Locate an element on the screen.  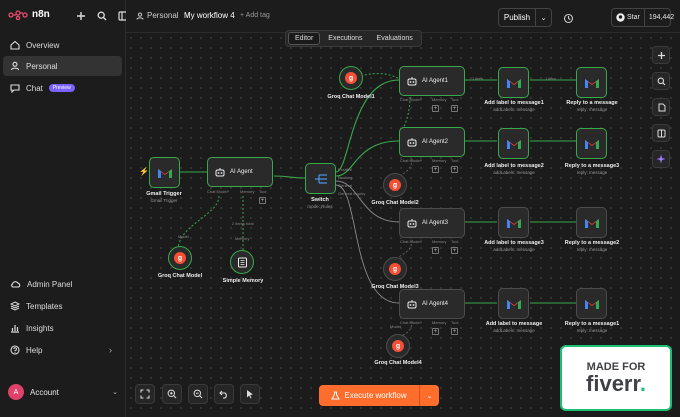
memory-icon is located at coordinates (242, 262).